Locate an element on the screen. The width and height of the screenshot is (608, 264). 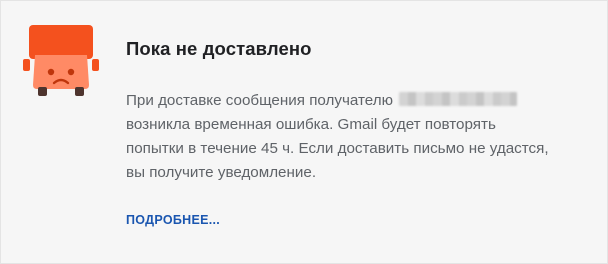
redacted-recipient-address is located at coordinates (458, 99).